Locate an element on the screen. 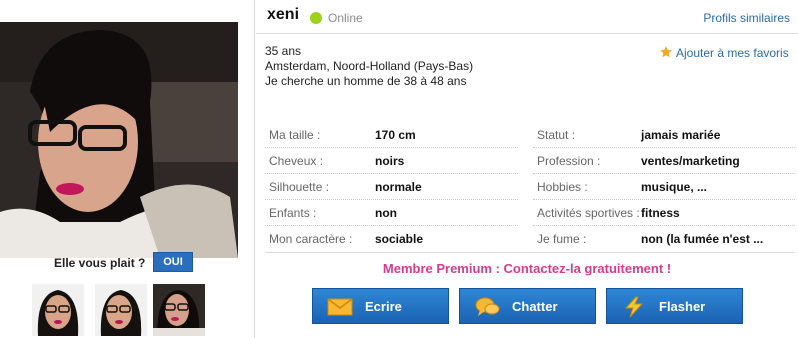 This screenshot has height=338, width=798. chat-button-label: Chatter is located at coordinates (535, 306).